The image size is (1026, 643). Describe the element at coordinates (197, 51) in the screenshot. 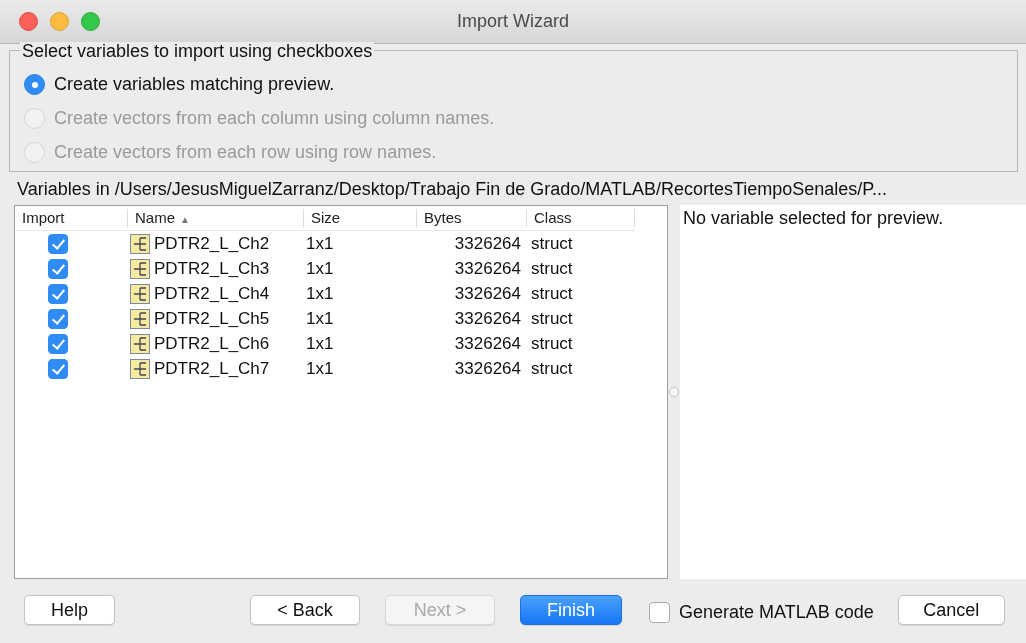

I see `group-legend: Select variables to import using checkboxes` at that location.